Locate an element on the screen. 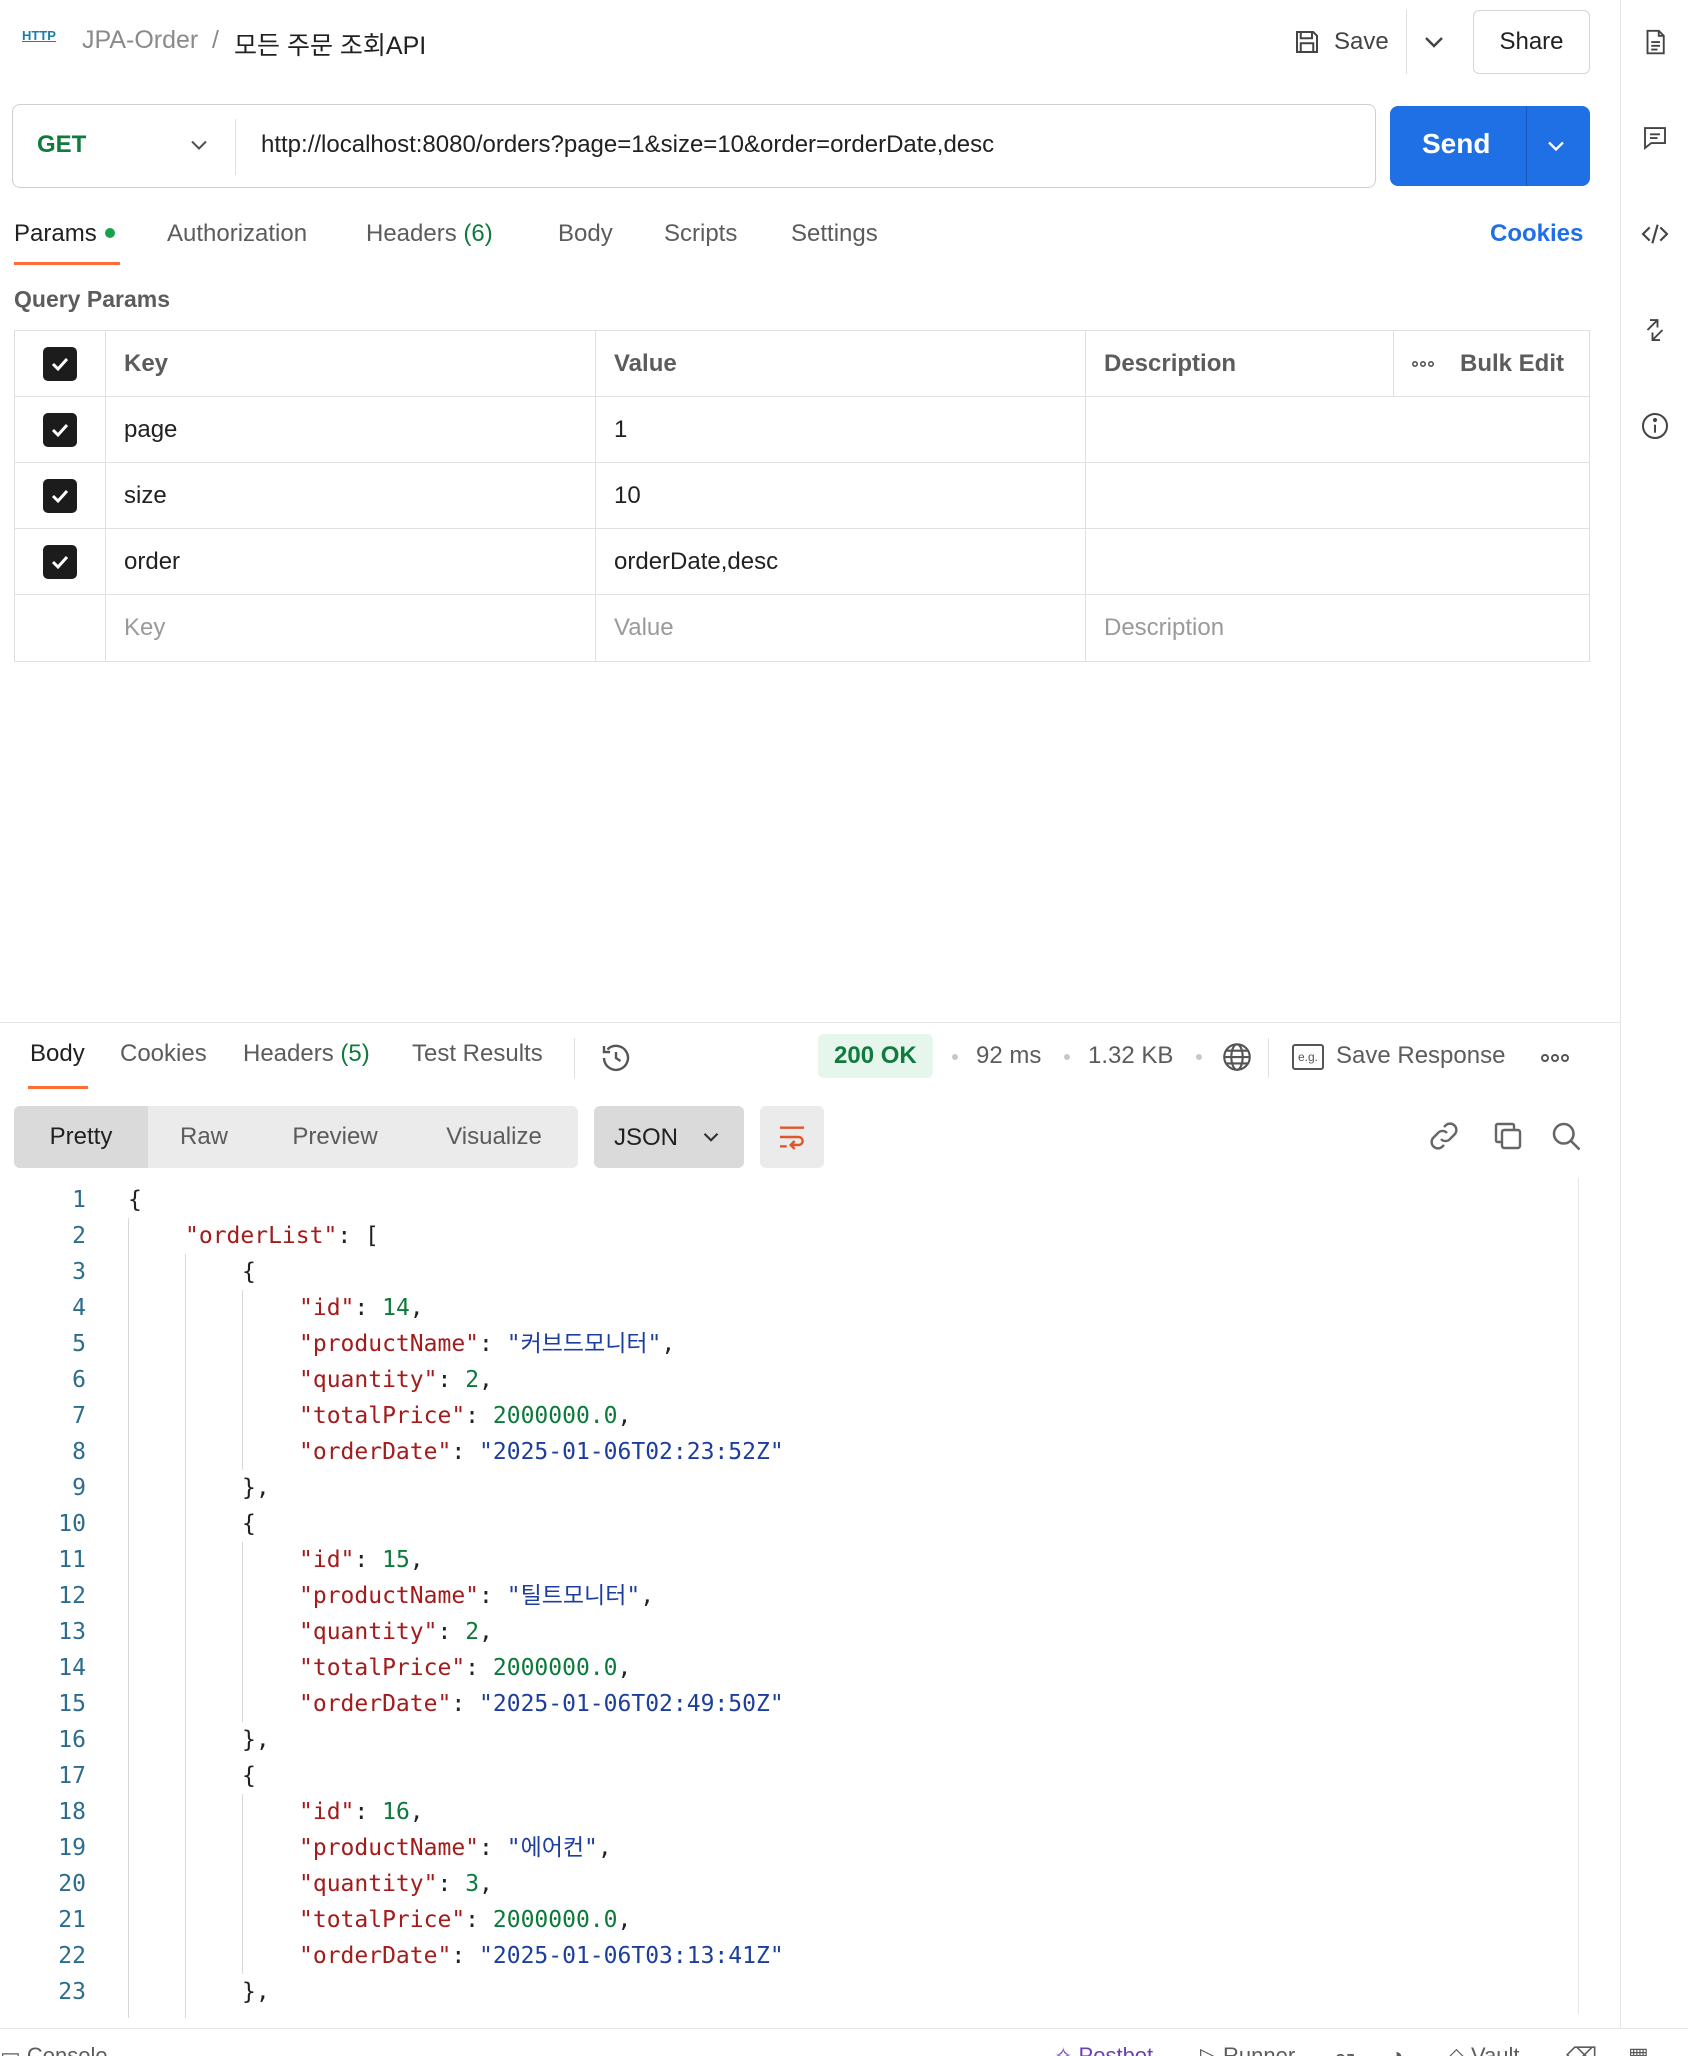 The width and height of the screenshot is (1688, 2056). vault-button: ◇ Vault is located at coordinates (1484, 2049).